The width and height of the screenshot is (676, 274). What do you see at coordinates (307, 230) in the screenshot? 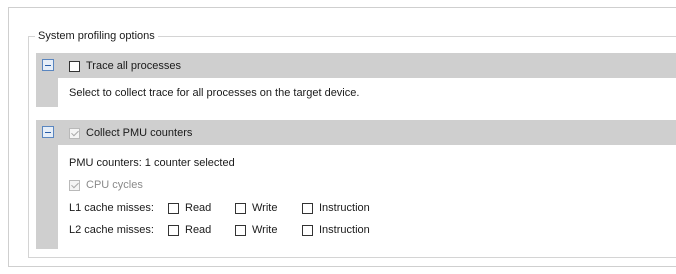
I see `l2-instruction-checkbox` at bounding box center [307, 230].